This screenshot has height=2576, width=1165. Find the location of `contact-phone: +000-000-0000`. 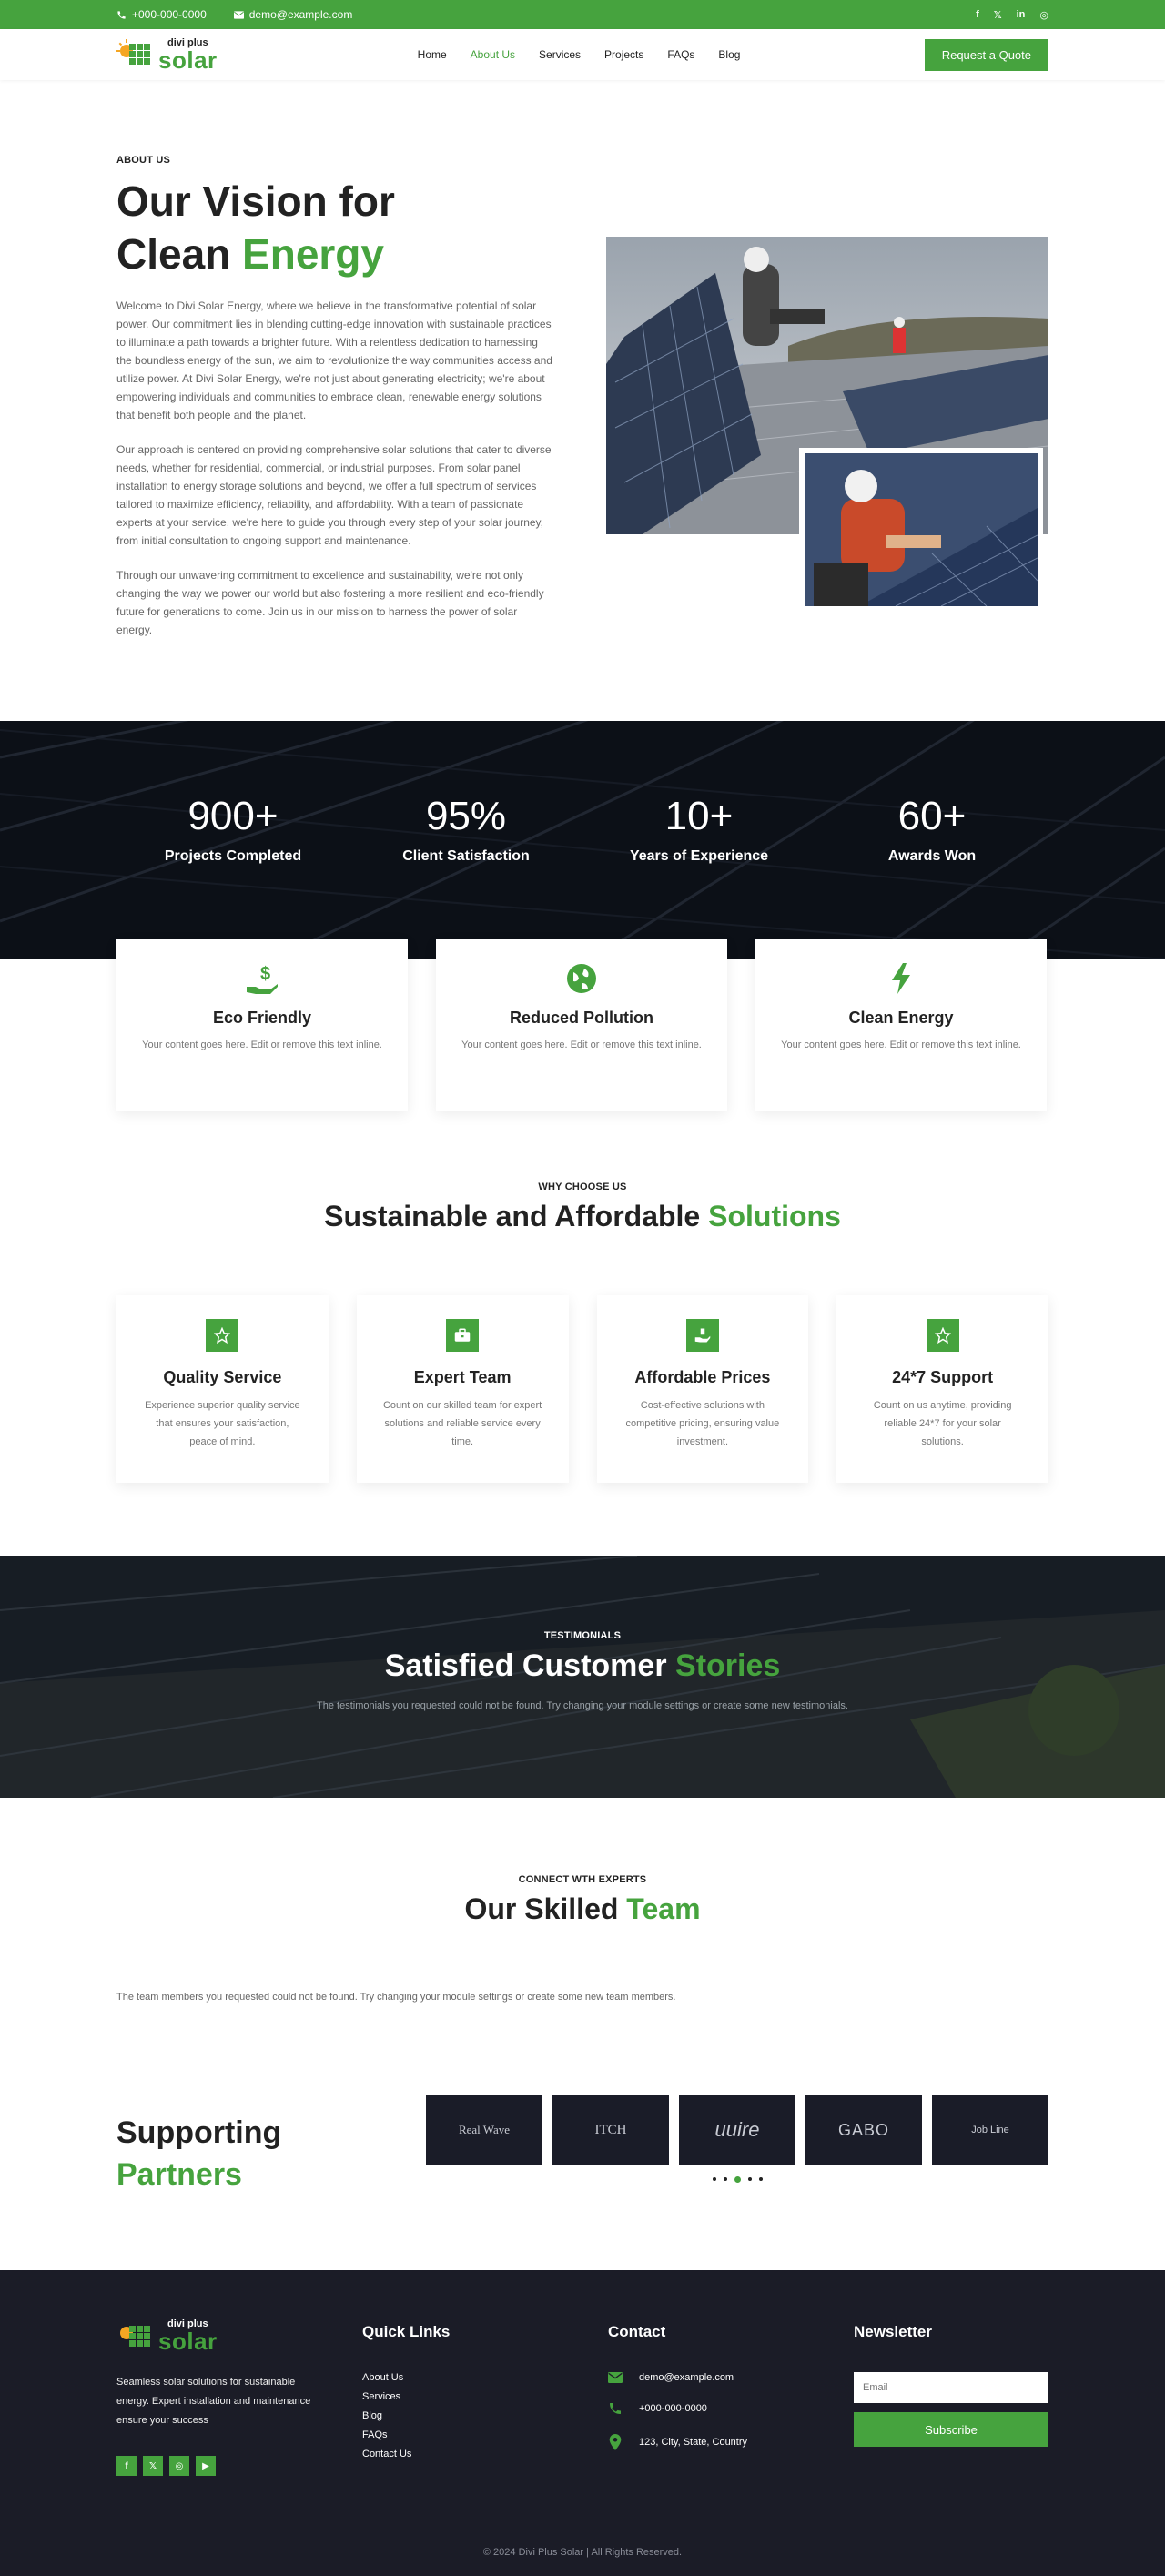

contact-phone: +000-000-0000 is located at coordinates (731, 2408).